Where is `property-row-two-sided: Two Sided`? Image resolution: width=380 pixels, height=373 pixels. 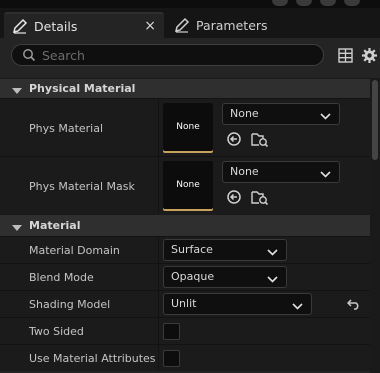 property-row-two-sided: Two Sided is located at coordinates (185, 330).